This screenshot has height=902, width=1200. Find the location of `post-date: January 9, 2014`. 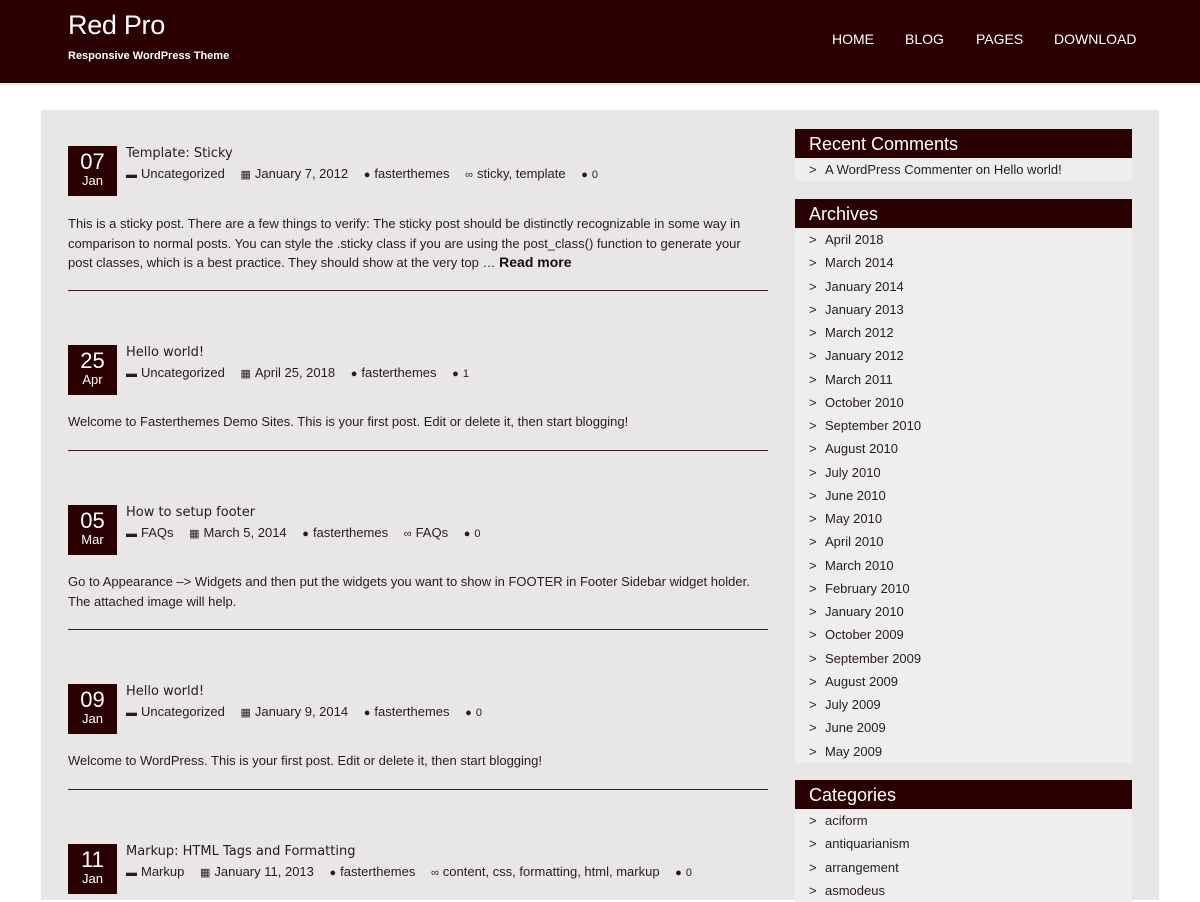

post-date: January 9, 2014 is located at coordinates (301, 711).